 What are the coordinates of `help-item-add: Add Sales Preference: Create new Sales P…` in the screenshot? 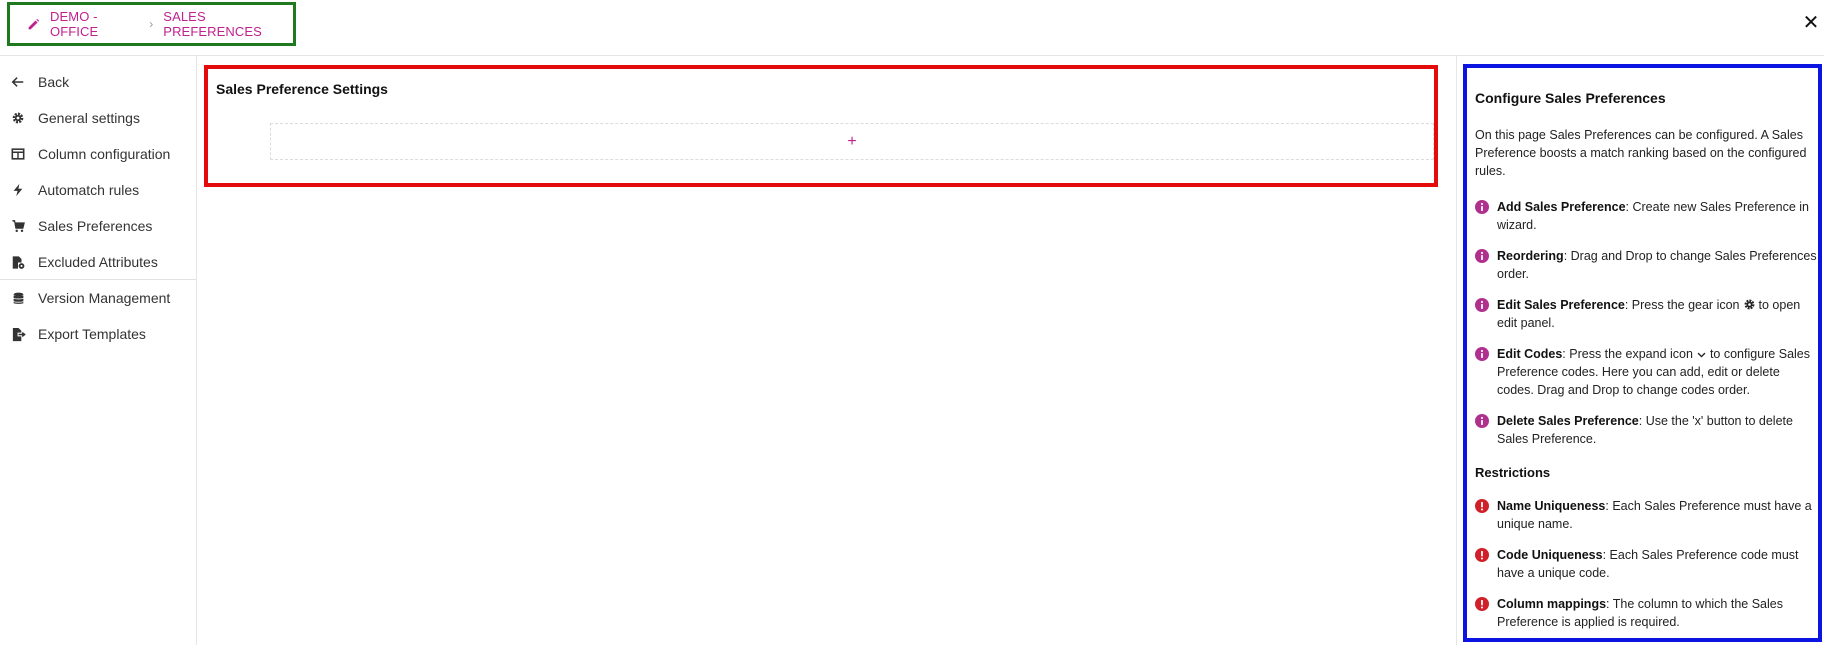 It's located at (1647, 216).